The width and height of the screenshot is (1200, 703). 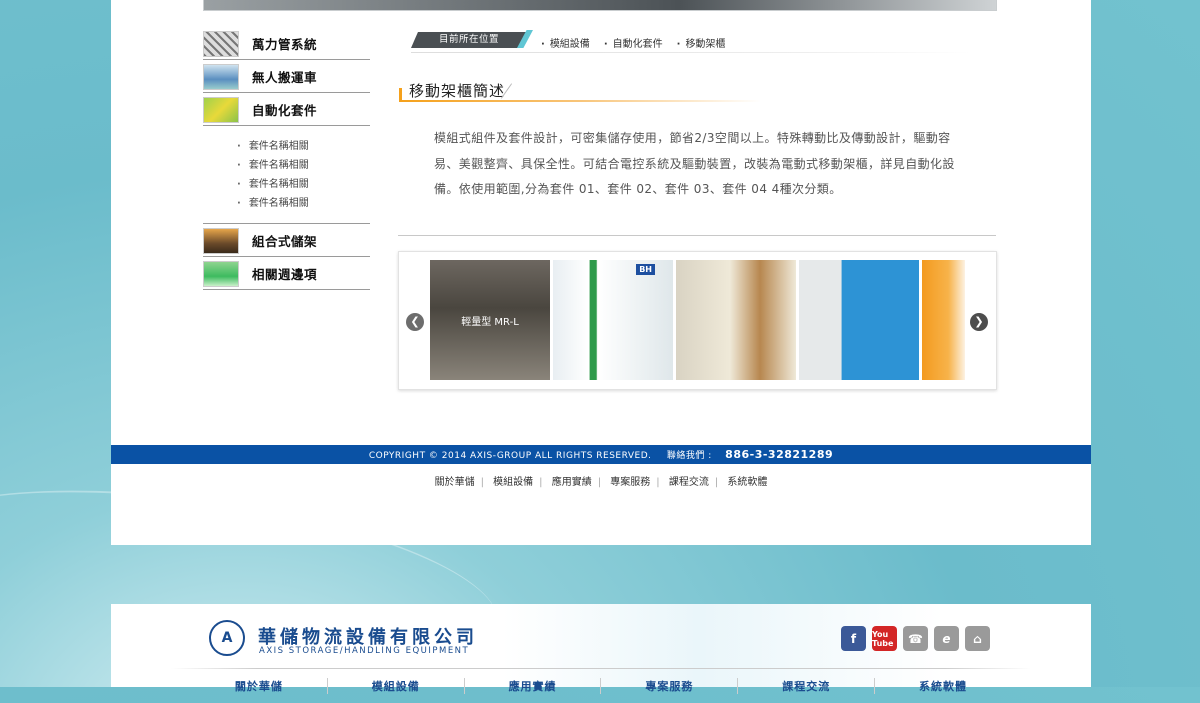 What do you see at coordinates (221, 76) in the screenshot?
I see `agv-thumbnail` at bounding box center [221, 76].